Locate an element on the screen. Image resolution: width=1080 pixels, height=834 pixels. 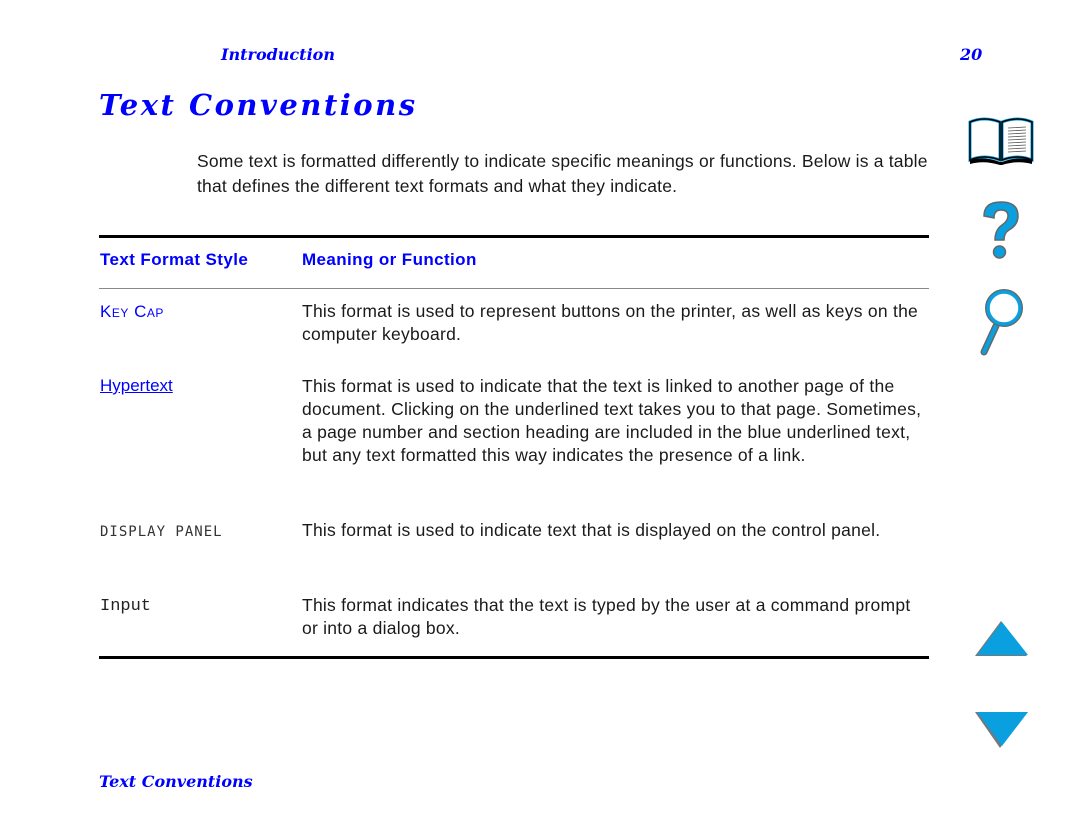
question-mark-icon is located at coordinates (1001, 230).